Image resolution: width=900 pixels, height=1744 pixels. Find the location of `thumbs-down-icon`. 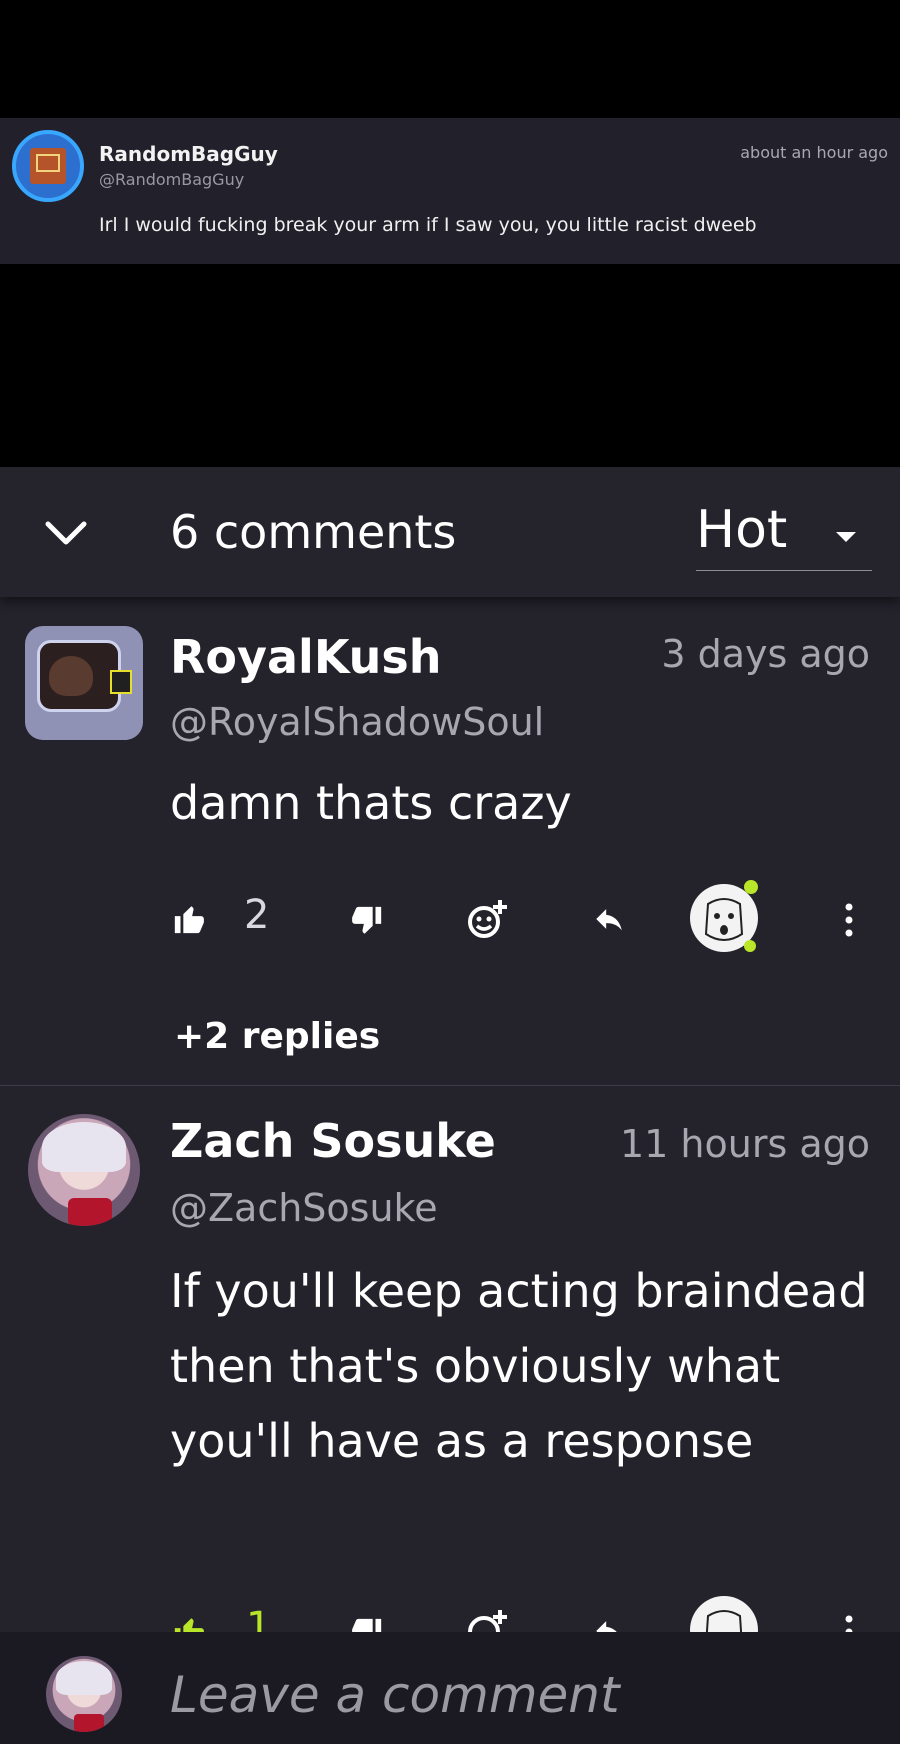

thumbs-down-icon is located at coordinates (367, 920).